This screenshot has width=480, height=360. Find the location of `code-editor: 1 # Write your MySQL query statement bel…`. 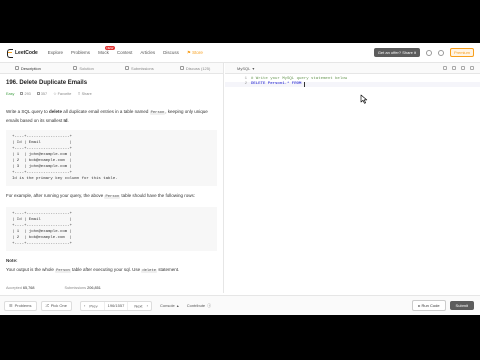

code-editor: 1 # Write your MySQL query statement bel… is located at coordinates (352, 89).